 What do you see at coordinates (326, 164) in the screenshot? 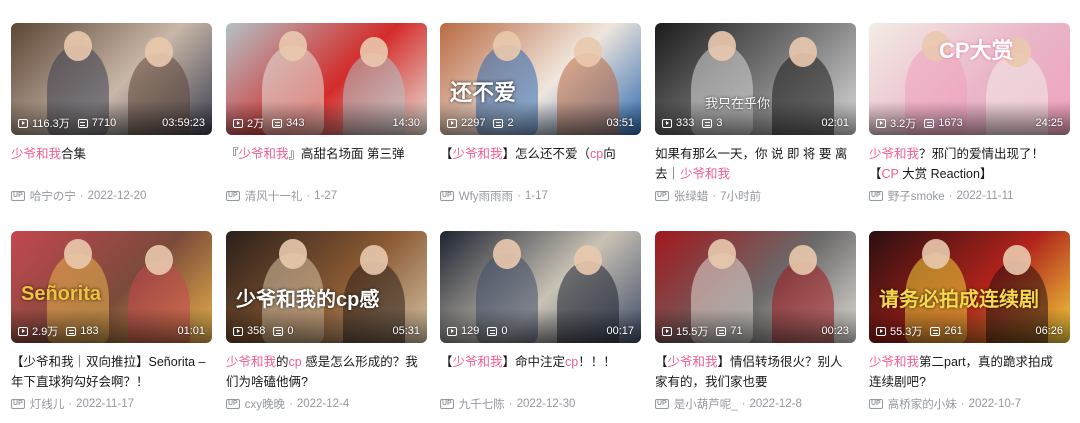
I see `video-title: 『少爷和我』高甜名场面 第三弹` at bounding box center [326, 164].